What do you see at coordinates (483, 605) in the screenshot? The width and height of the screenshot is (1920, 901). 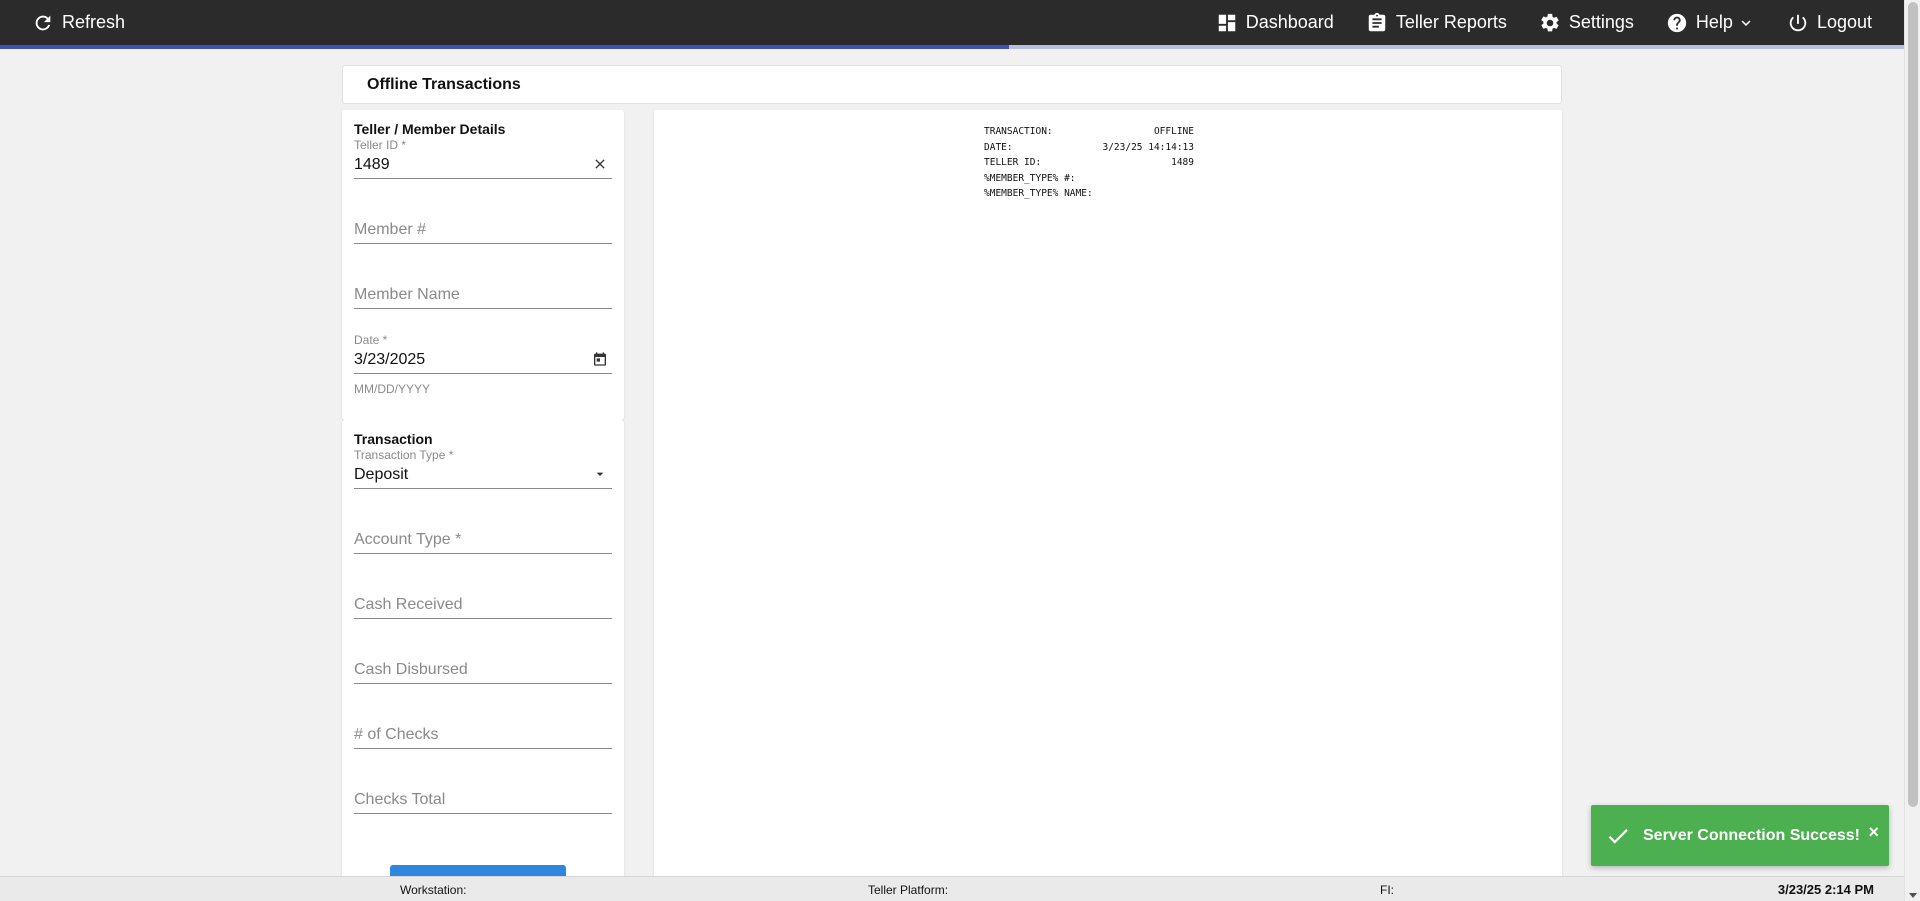 I see `cash-received-input: Cash Received` at bounding box center [483, 605].